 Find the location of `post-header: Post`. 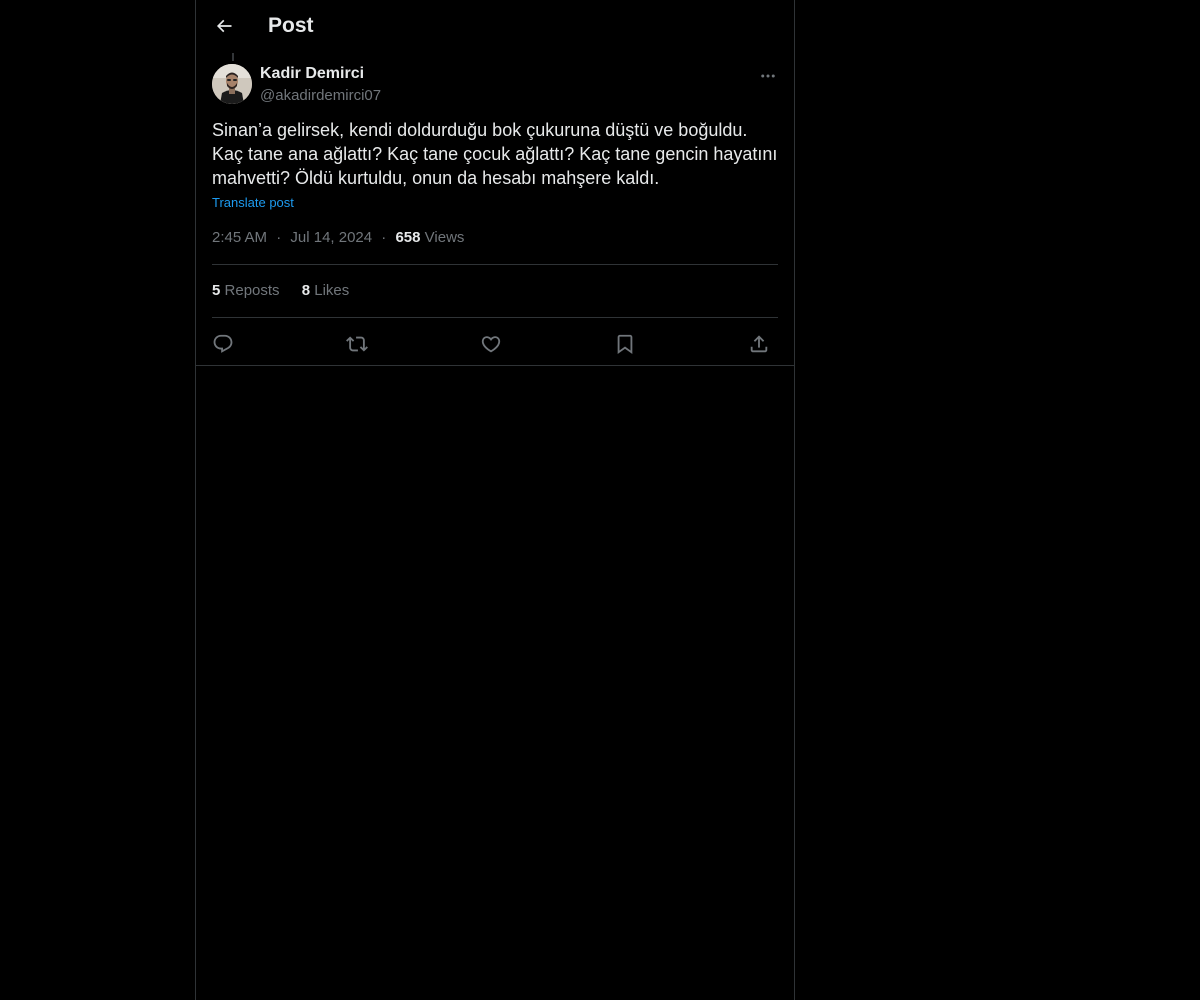

post-header: Post is located at coordinates (495, 26).